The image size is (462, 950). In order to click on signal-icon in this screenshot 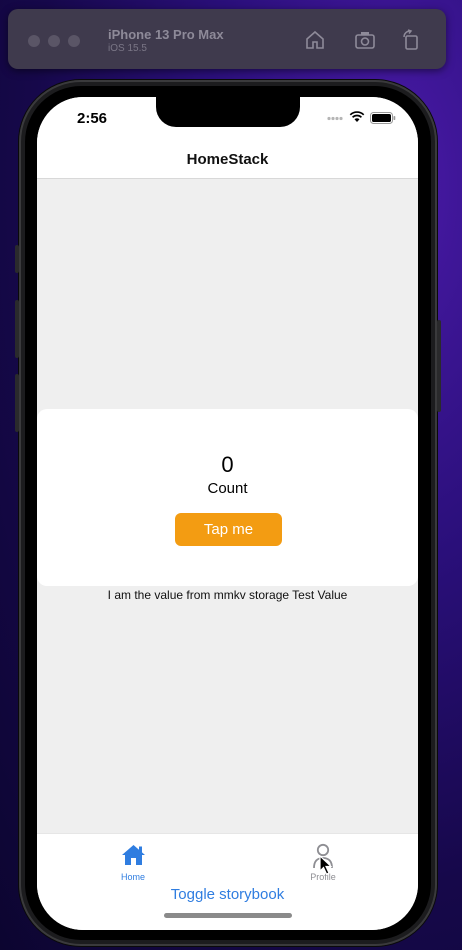, I will do `click(335, 118)`.